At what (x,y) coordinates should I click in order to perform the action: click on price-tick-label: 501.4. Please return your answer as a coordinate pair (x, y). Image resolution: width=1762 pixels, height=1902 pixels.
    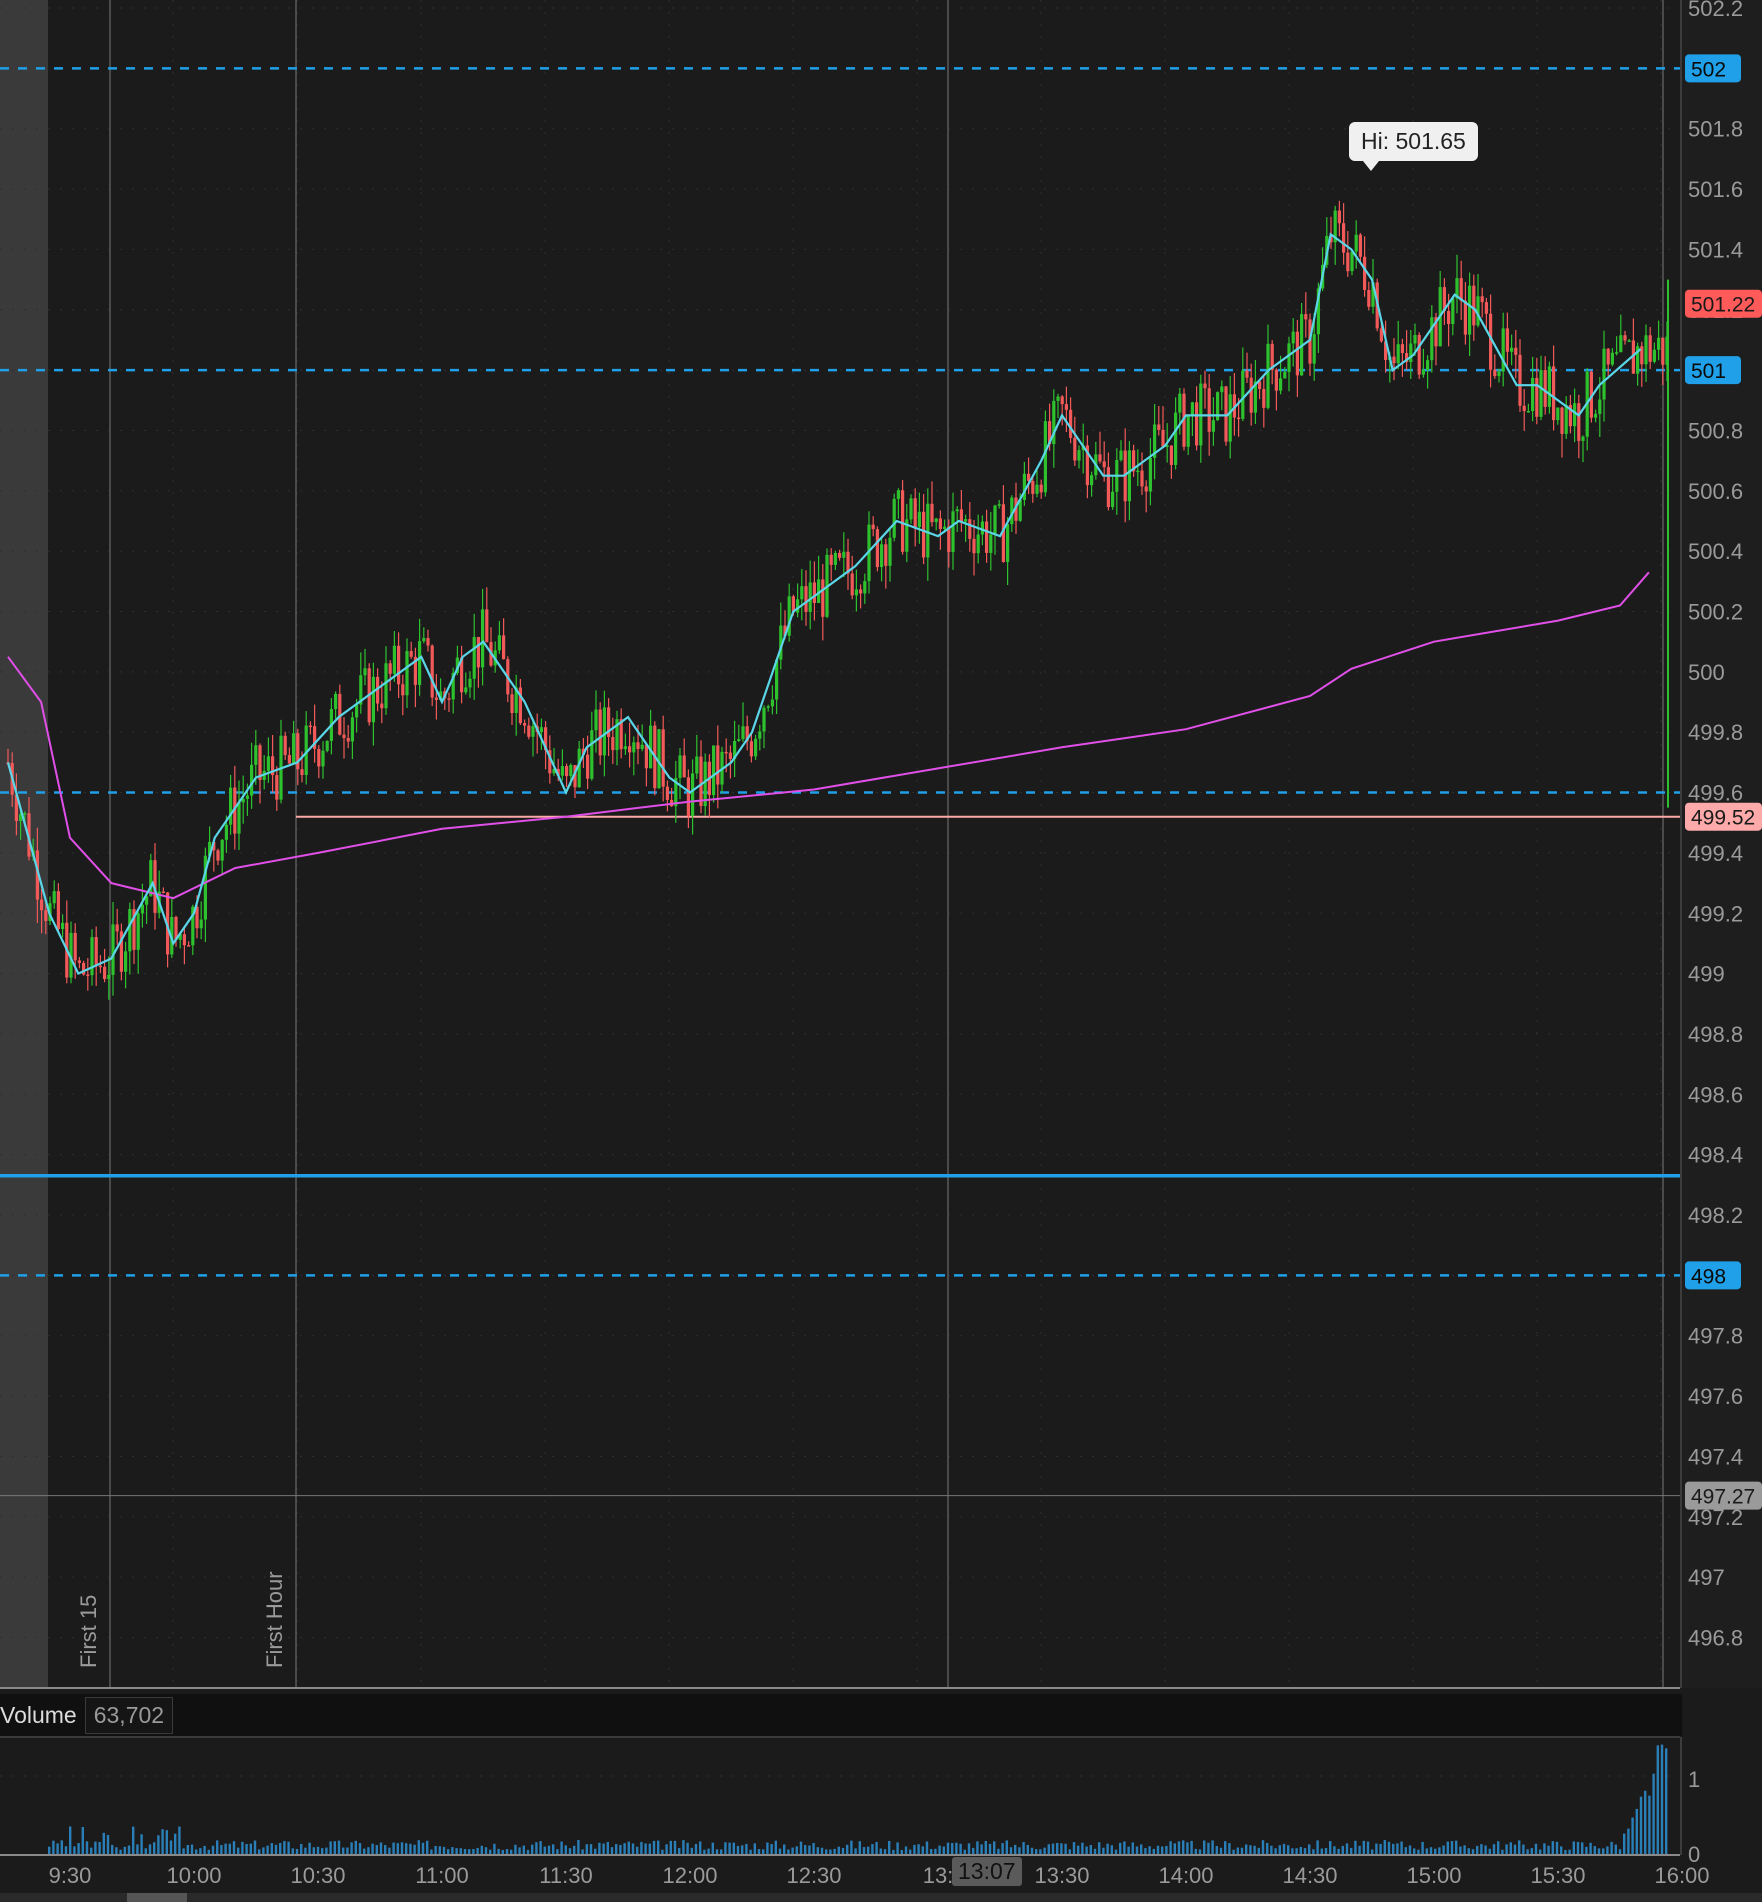
    Looking at the image, I should click on (1715, 249).